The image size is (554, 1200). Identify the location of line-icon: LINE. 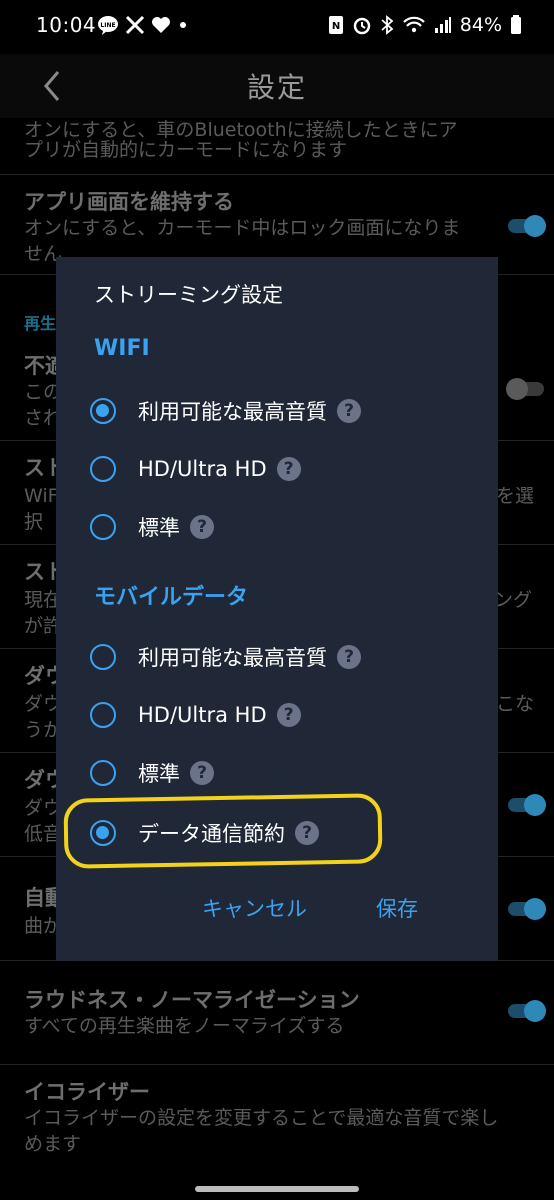
(108, 25).